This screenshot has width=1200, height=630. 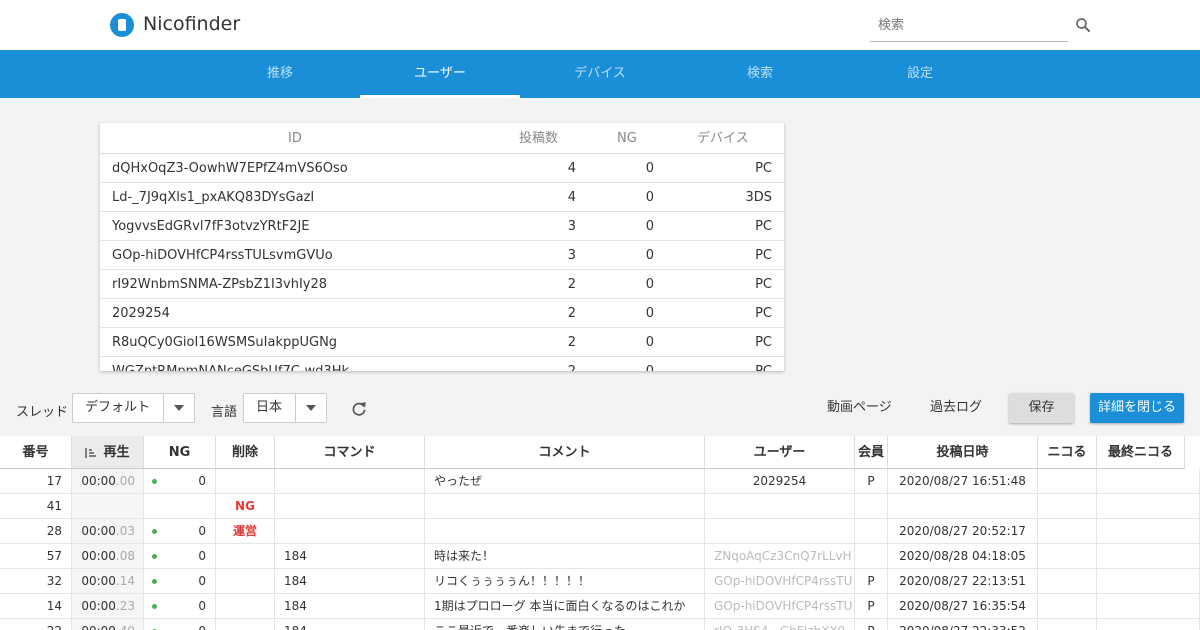 I want to click on tab-bar: 推移 ユーザー デバイス 検索 設定, so click(x=600, y=74).